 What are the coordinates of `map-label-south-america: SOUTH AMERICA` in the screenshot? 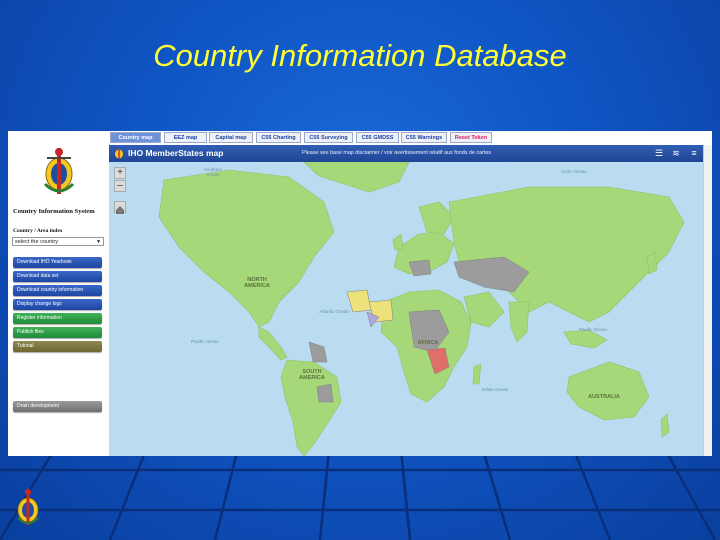 It's located at (312, 375).